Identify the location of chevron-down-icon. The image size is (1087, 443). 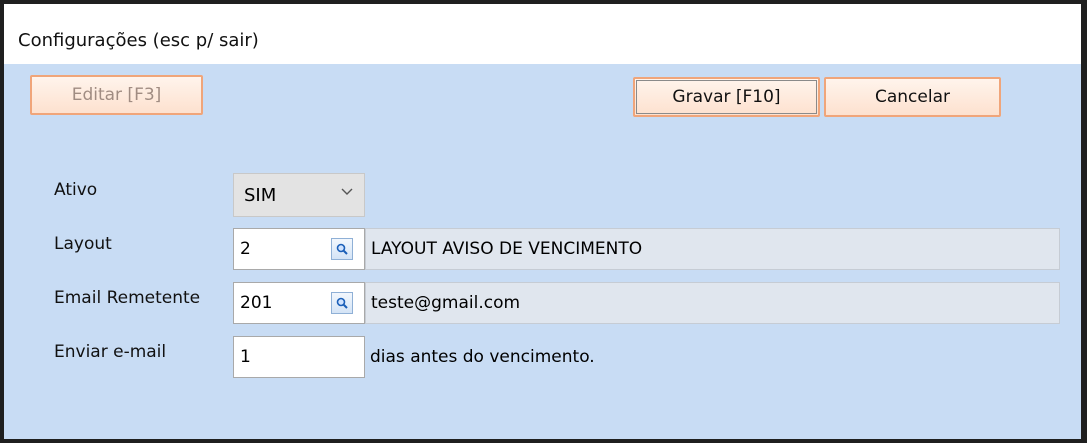
(347, 193).